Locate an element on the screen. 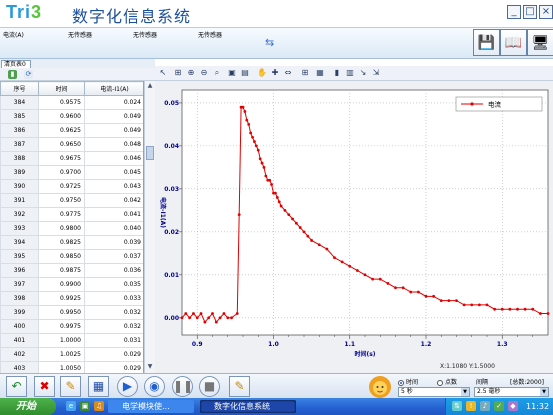  radio-time-indicator is located at coordinates (401, 382).